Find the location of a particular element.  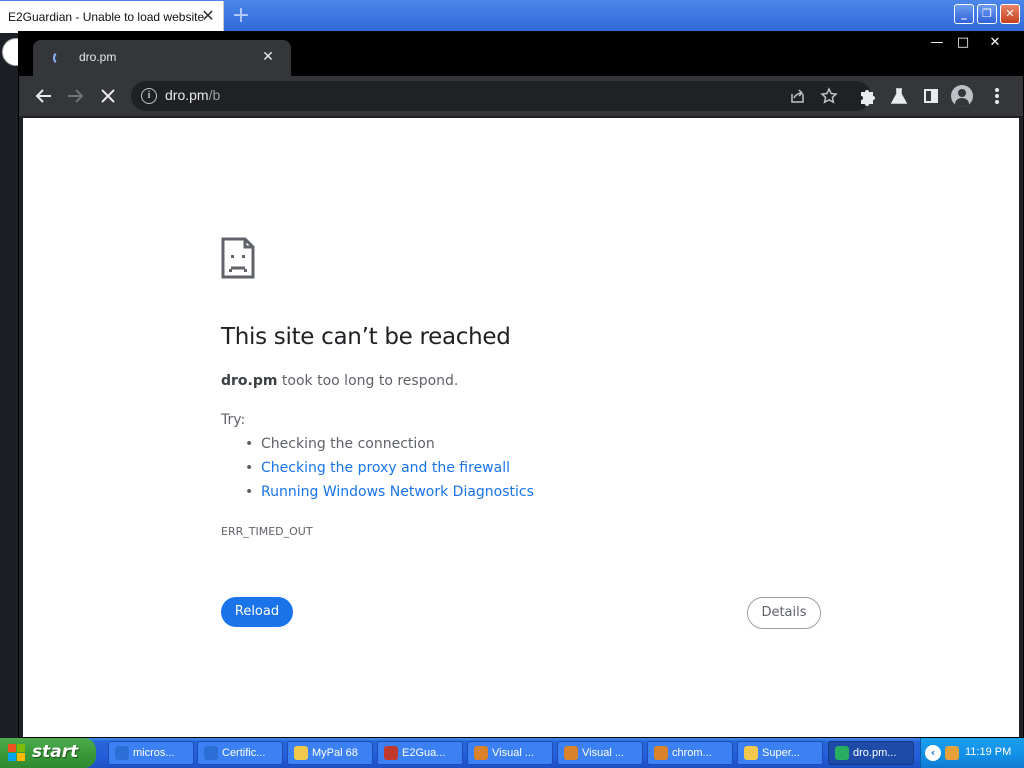

background-tab-title: E2Guardian - Unable to load website is located at coordinates (106, 17).